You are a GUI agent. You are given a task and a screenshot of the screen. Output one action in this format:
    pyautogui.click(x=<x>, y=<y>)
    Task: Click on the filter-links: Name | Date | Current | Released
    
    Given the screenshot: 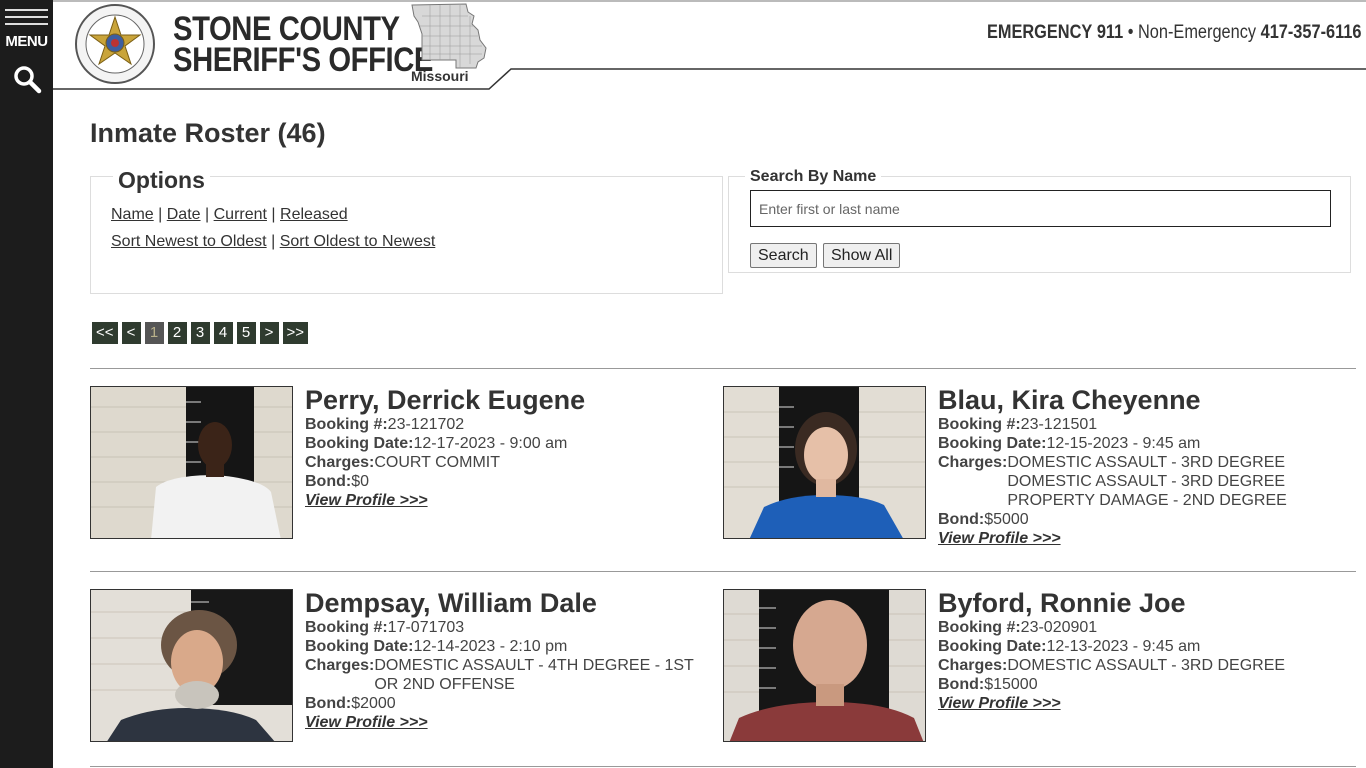 What is the action you would take?
    pyautogui.click(x=229, y=215)
    